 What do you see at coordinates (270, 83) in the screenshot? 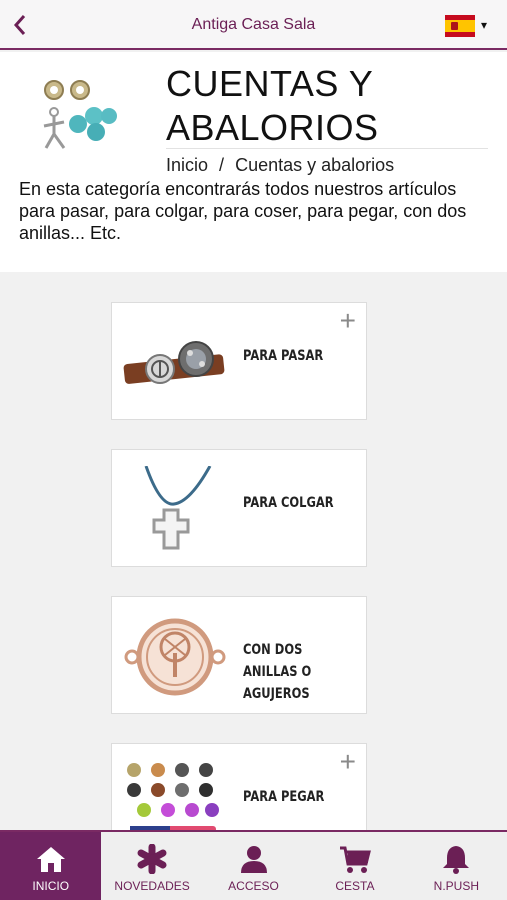
I see `page-title-line1: CUENTAS Y` at bounding box center [270, 83].